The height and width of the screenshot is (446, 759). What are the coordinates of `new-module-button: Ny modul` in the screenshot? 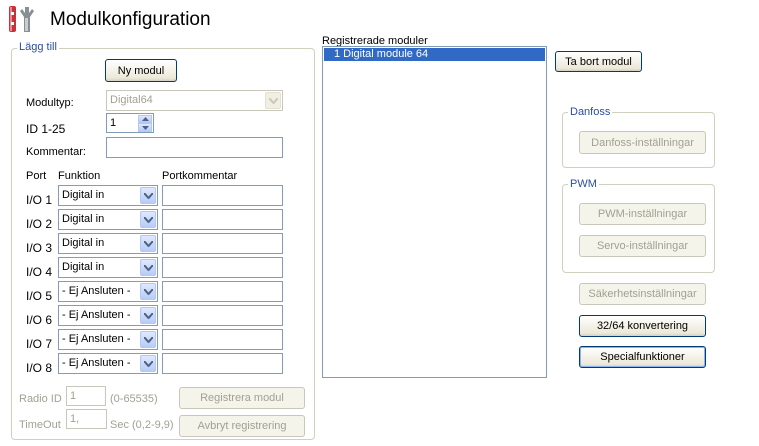 It's located at (141, 70).